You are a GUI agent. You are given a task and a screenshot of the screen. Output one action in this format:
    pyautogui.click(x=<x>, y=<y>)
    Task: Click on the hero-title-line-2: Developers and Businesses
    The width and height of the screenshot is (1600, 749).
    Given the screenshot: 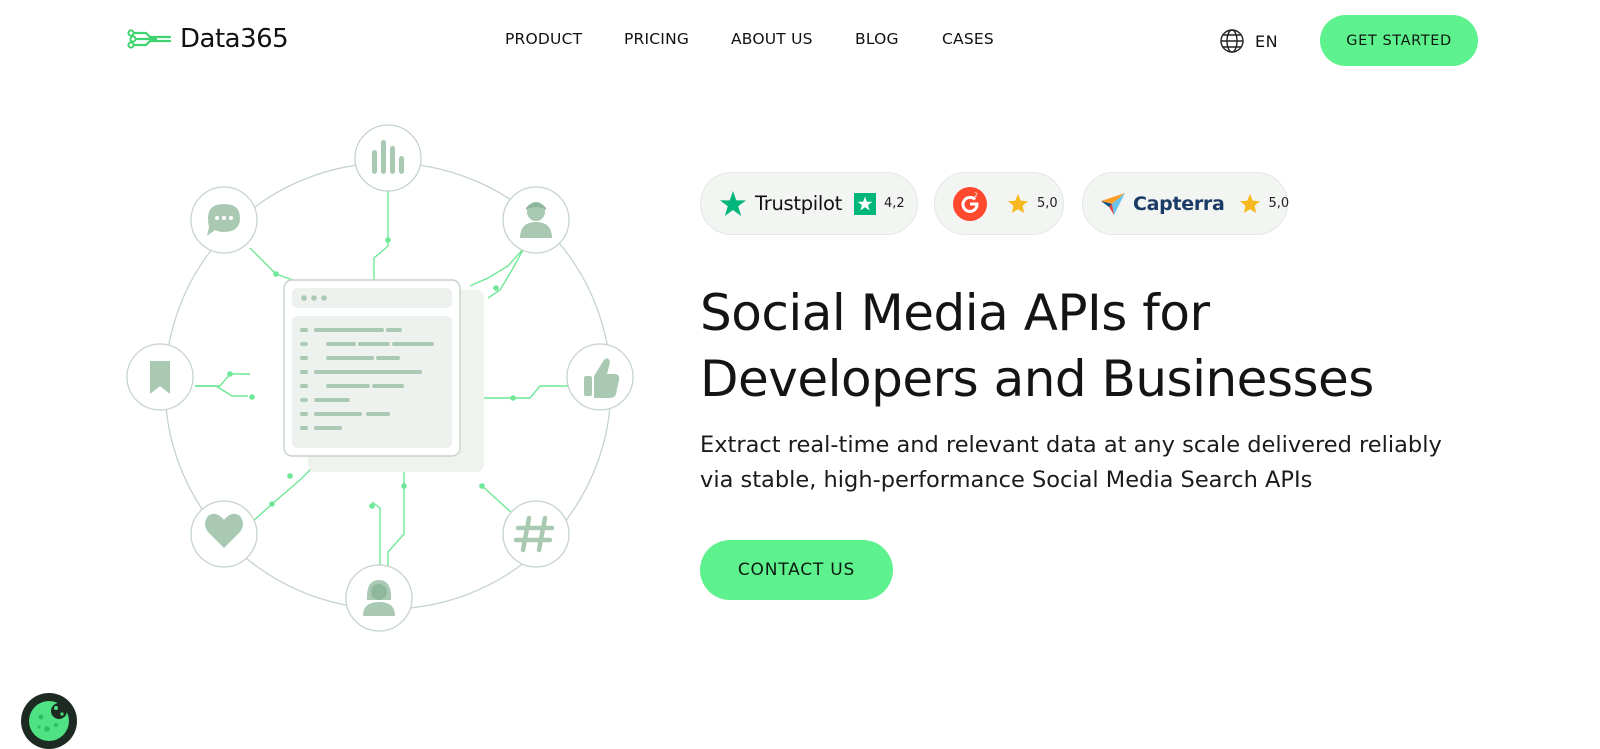 What is the action you would take?
    pyautogui.click(x=1037, y=379)
    